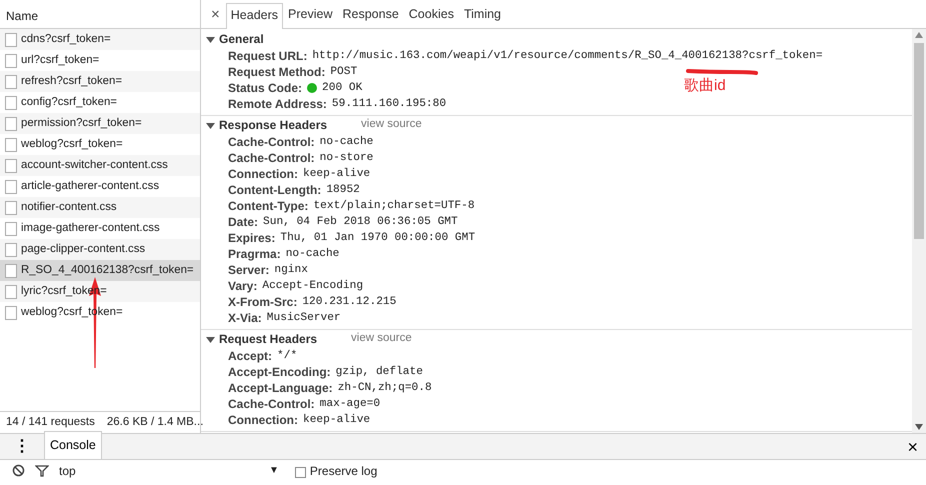 The width and height of the screenshot is (926, 485). Describe the element at coordinates (273, 125) in the screenshot. I see `section-title: Response Headers` at that location.